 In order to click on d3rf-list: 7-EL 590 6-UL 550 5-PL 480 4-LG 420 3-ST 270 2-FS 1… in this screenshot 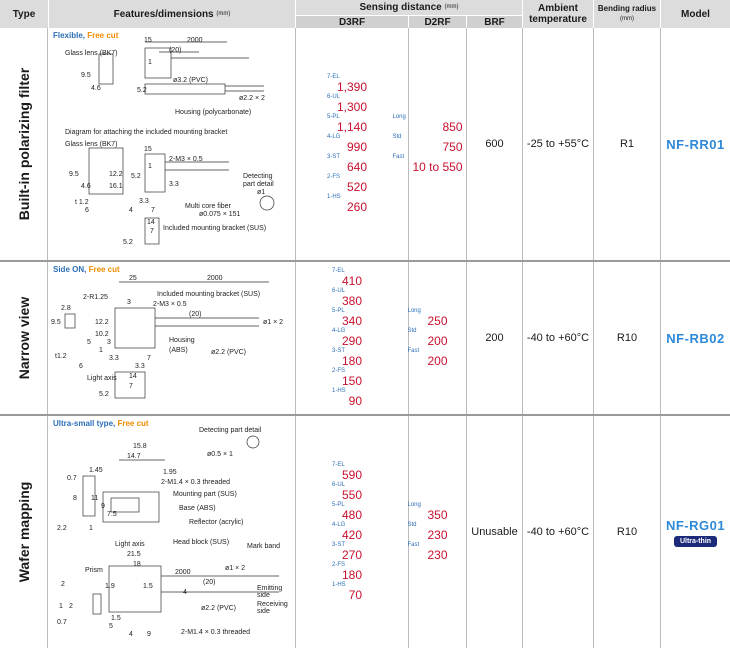, I will do `click(347, 532)`.